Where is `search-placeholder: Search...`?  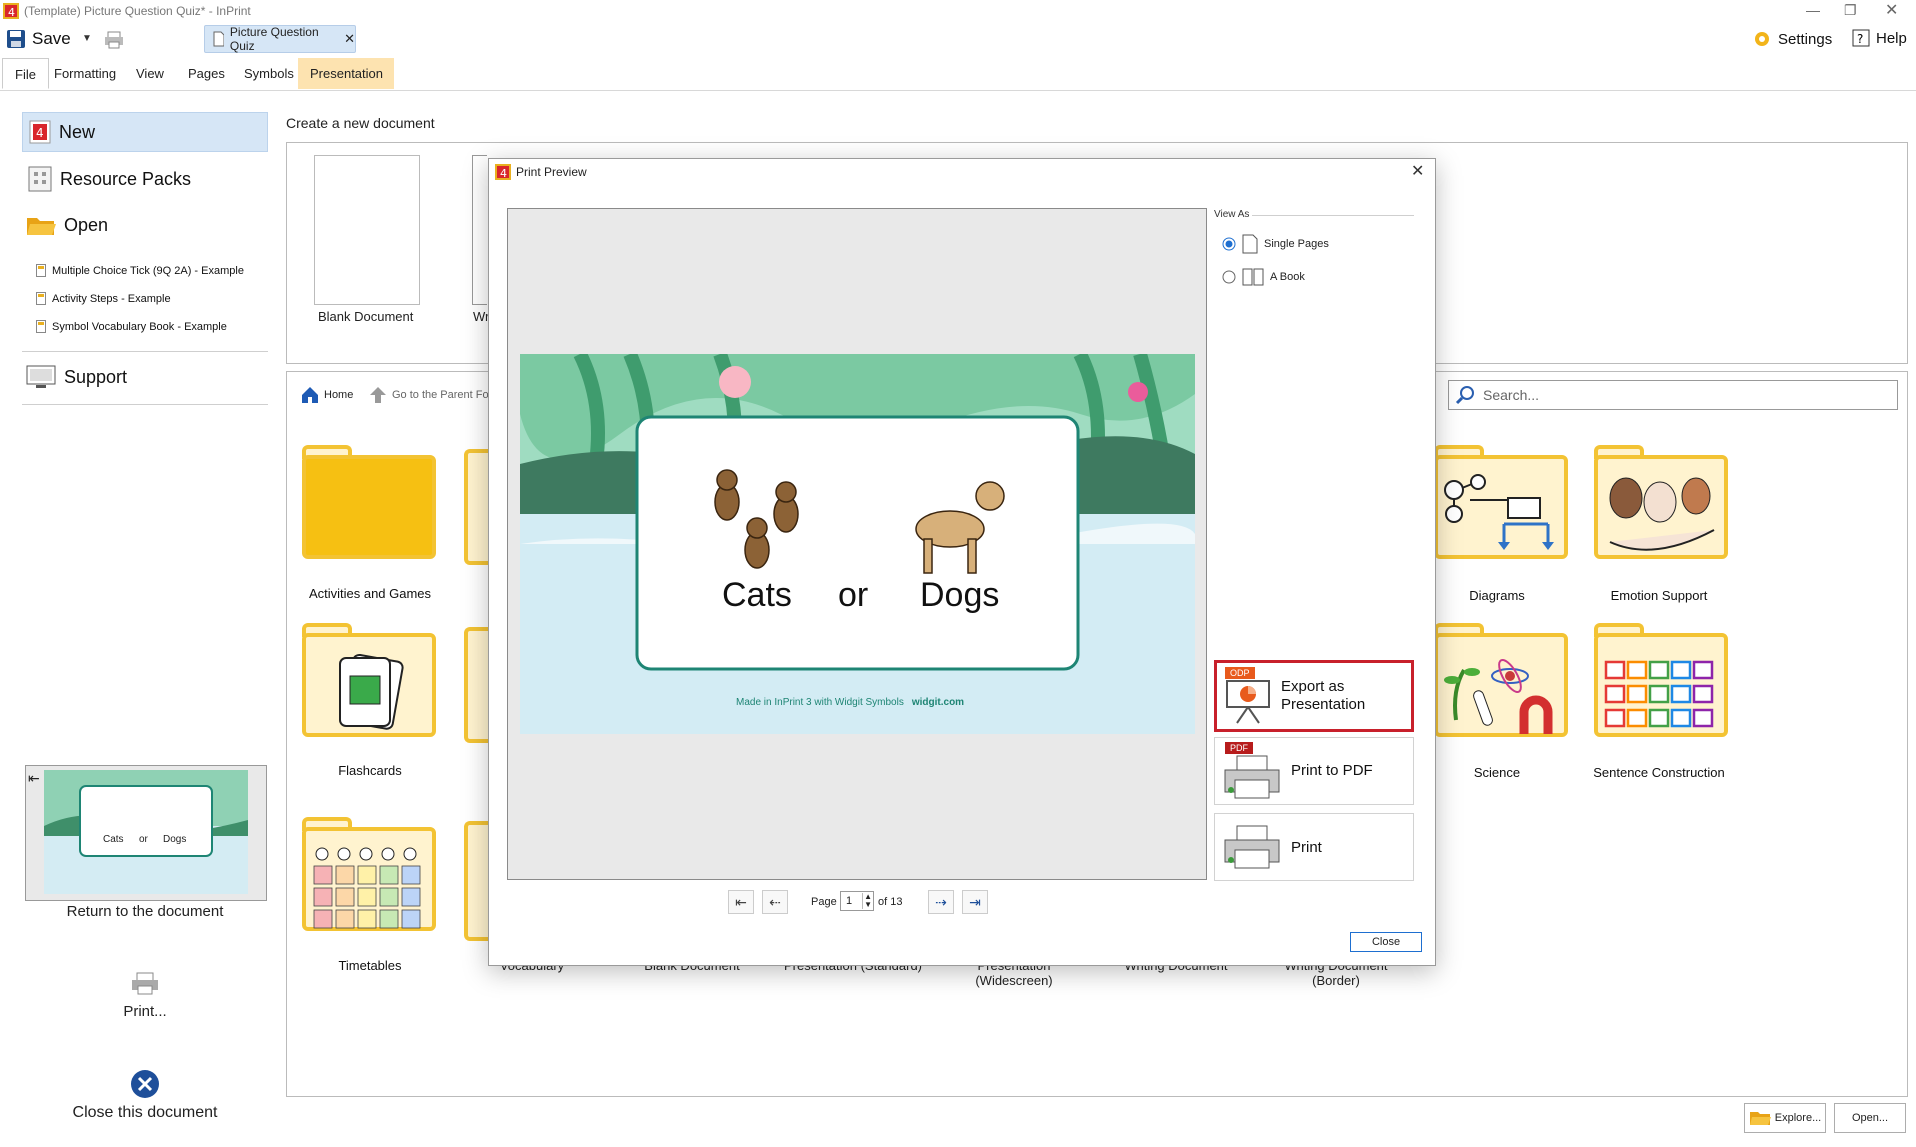 search-placeholder: Search... is located at coordinates (1511, 395).